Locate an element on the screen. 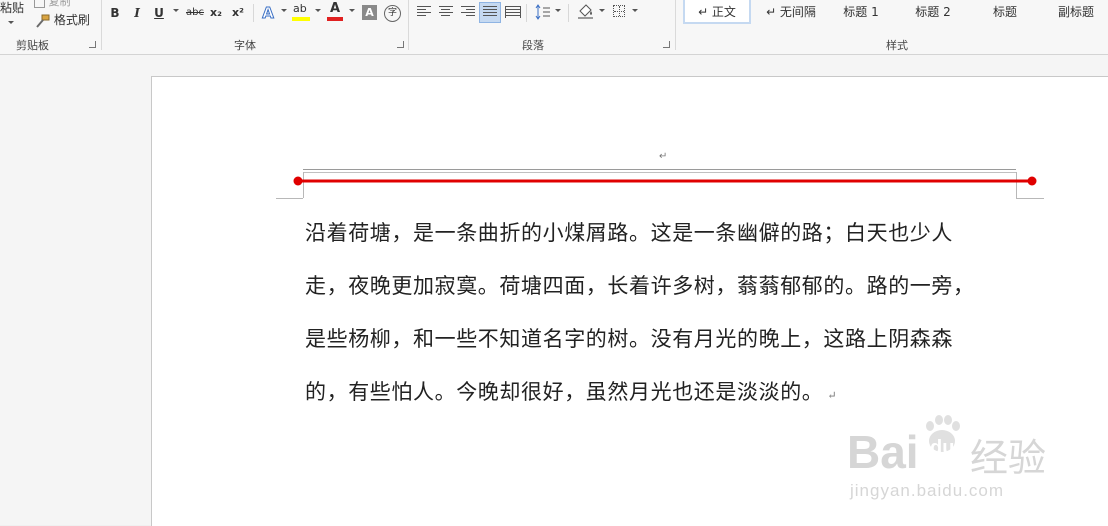 The image size is (1108, 526). style-label: 标题 1 is located at coordinates (861, 12).